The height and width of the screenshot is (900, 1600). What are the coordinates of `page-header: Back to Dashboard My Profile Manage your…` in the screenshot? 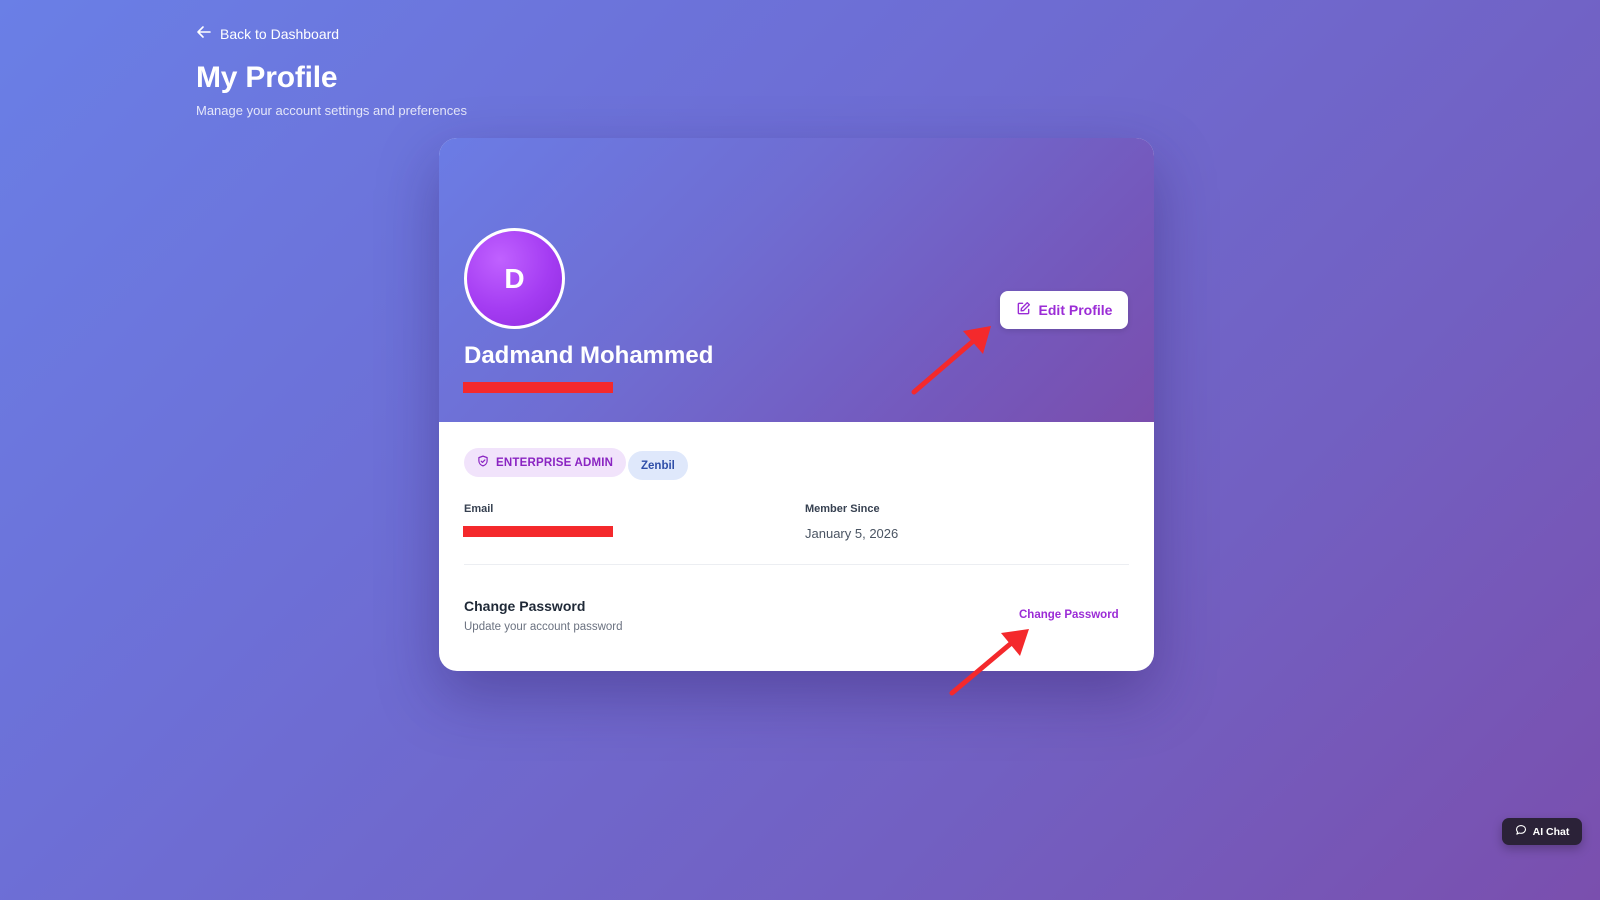 It's located at (332, 71).